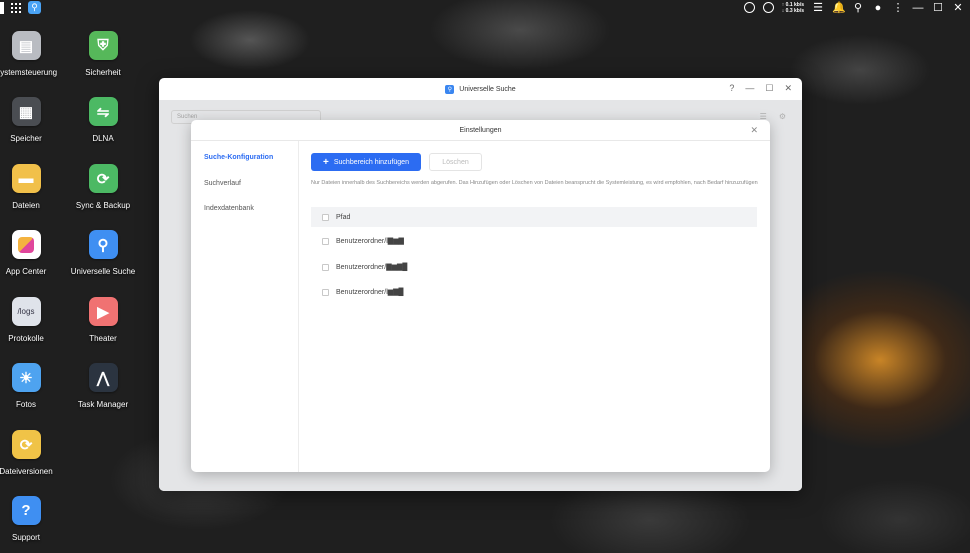  What do you see at coordinates (958, 7) in the screenshot?
I see `close-icon: ✕` at bounding box center [958, 7].